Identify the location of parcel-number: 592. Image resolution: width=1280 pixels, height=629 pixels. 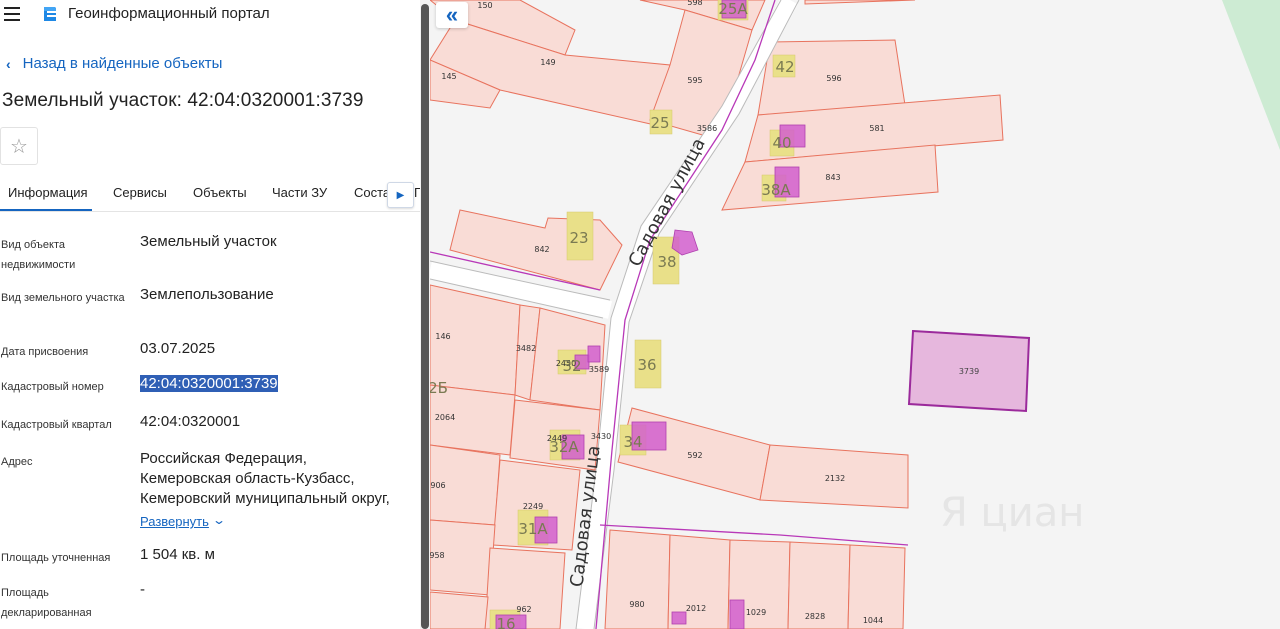
(694, 455).